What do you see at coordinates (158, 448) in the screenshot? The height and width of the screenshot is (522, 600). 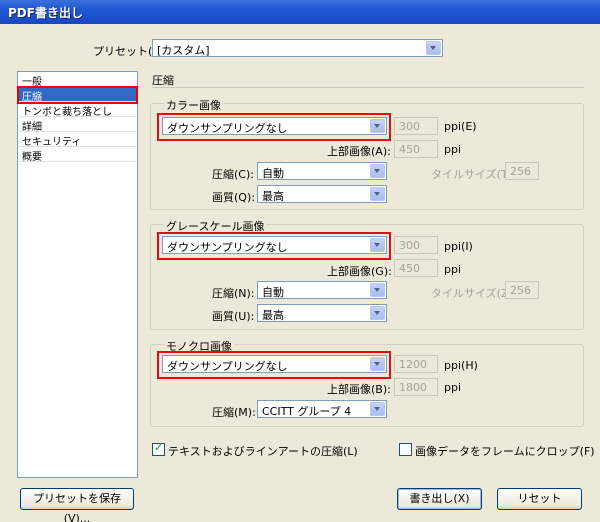 I see `text-art-compression-checkbox` at bounding box center [158, 448].